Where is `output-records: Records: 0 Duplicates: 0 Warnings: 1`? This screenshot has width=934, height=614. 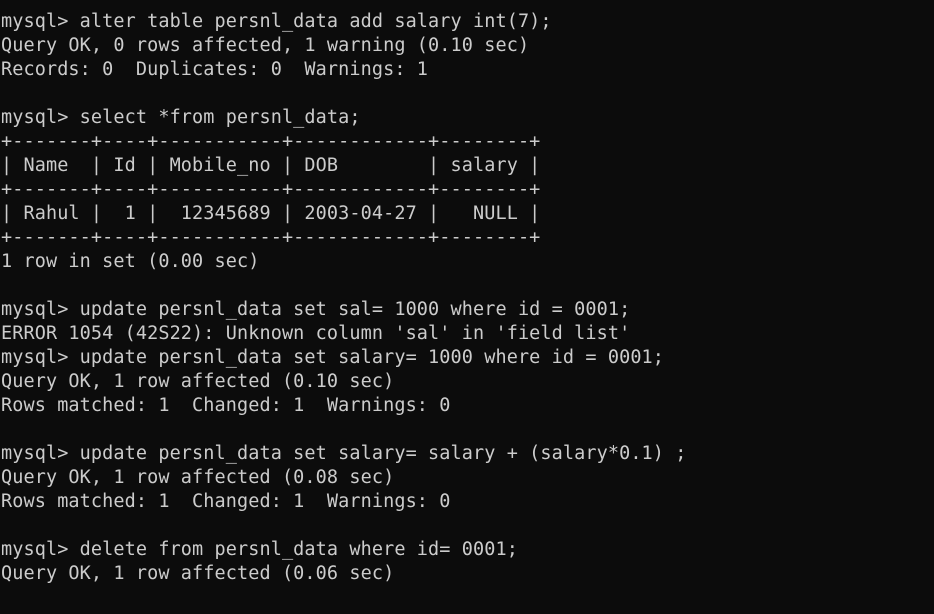
output-records: Records: 0 Duplicates: 0 Warnings: 1 is located at coordinates (215, 69).